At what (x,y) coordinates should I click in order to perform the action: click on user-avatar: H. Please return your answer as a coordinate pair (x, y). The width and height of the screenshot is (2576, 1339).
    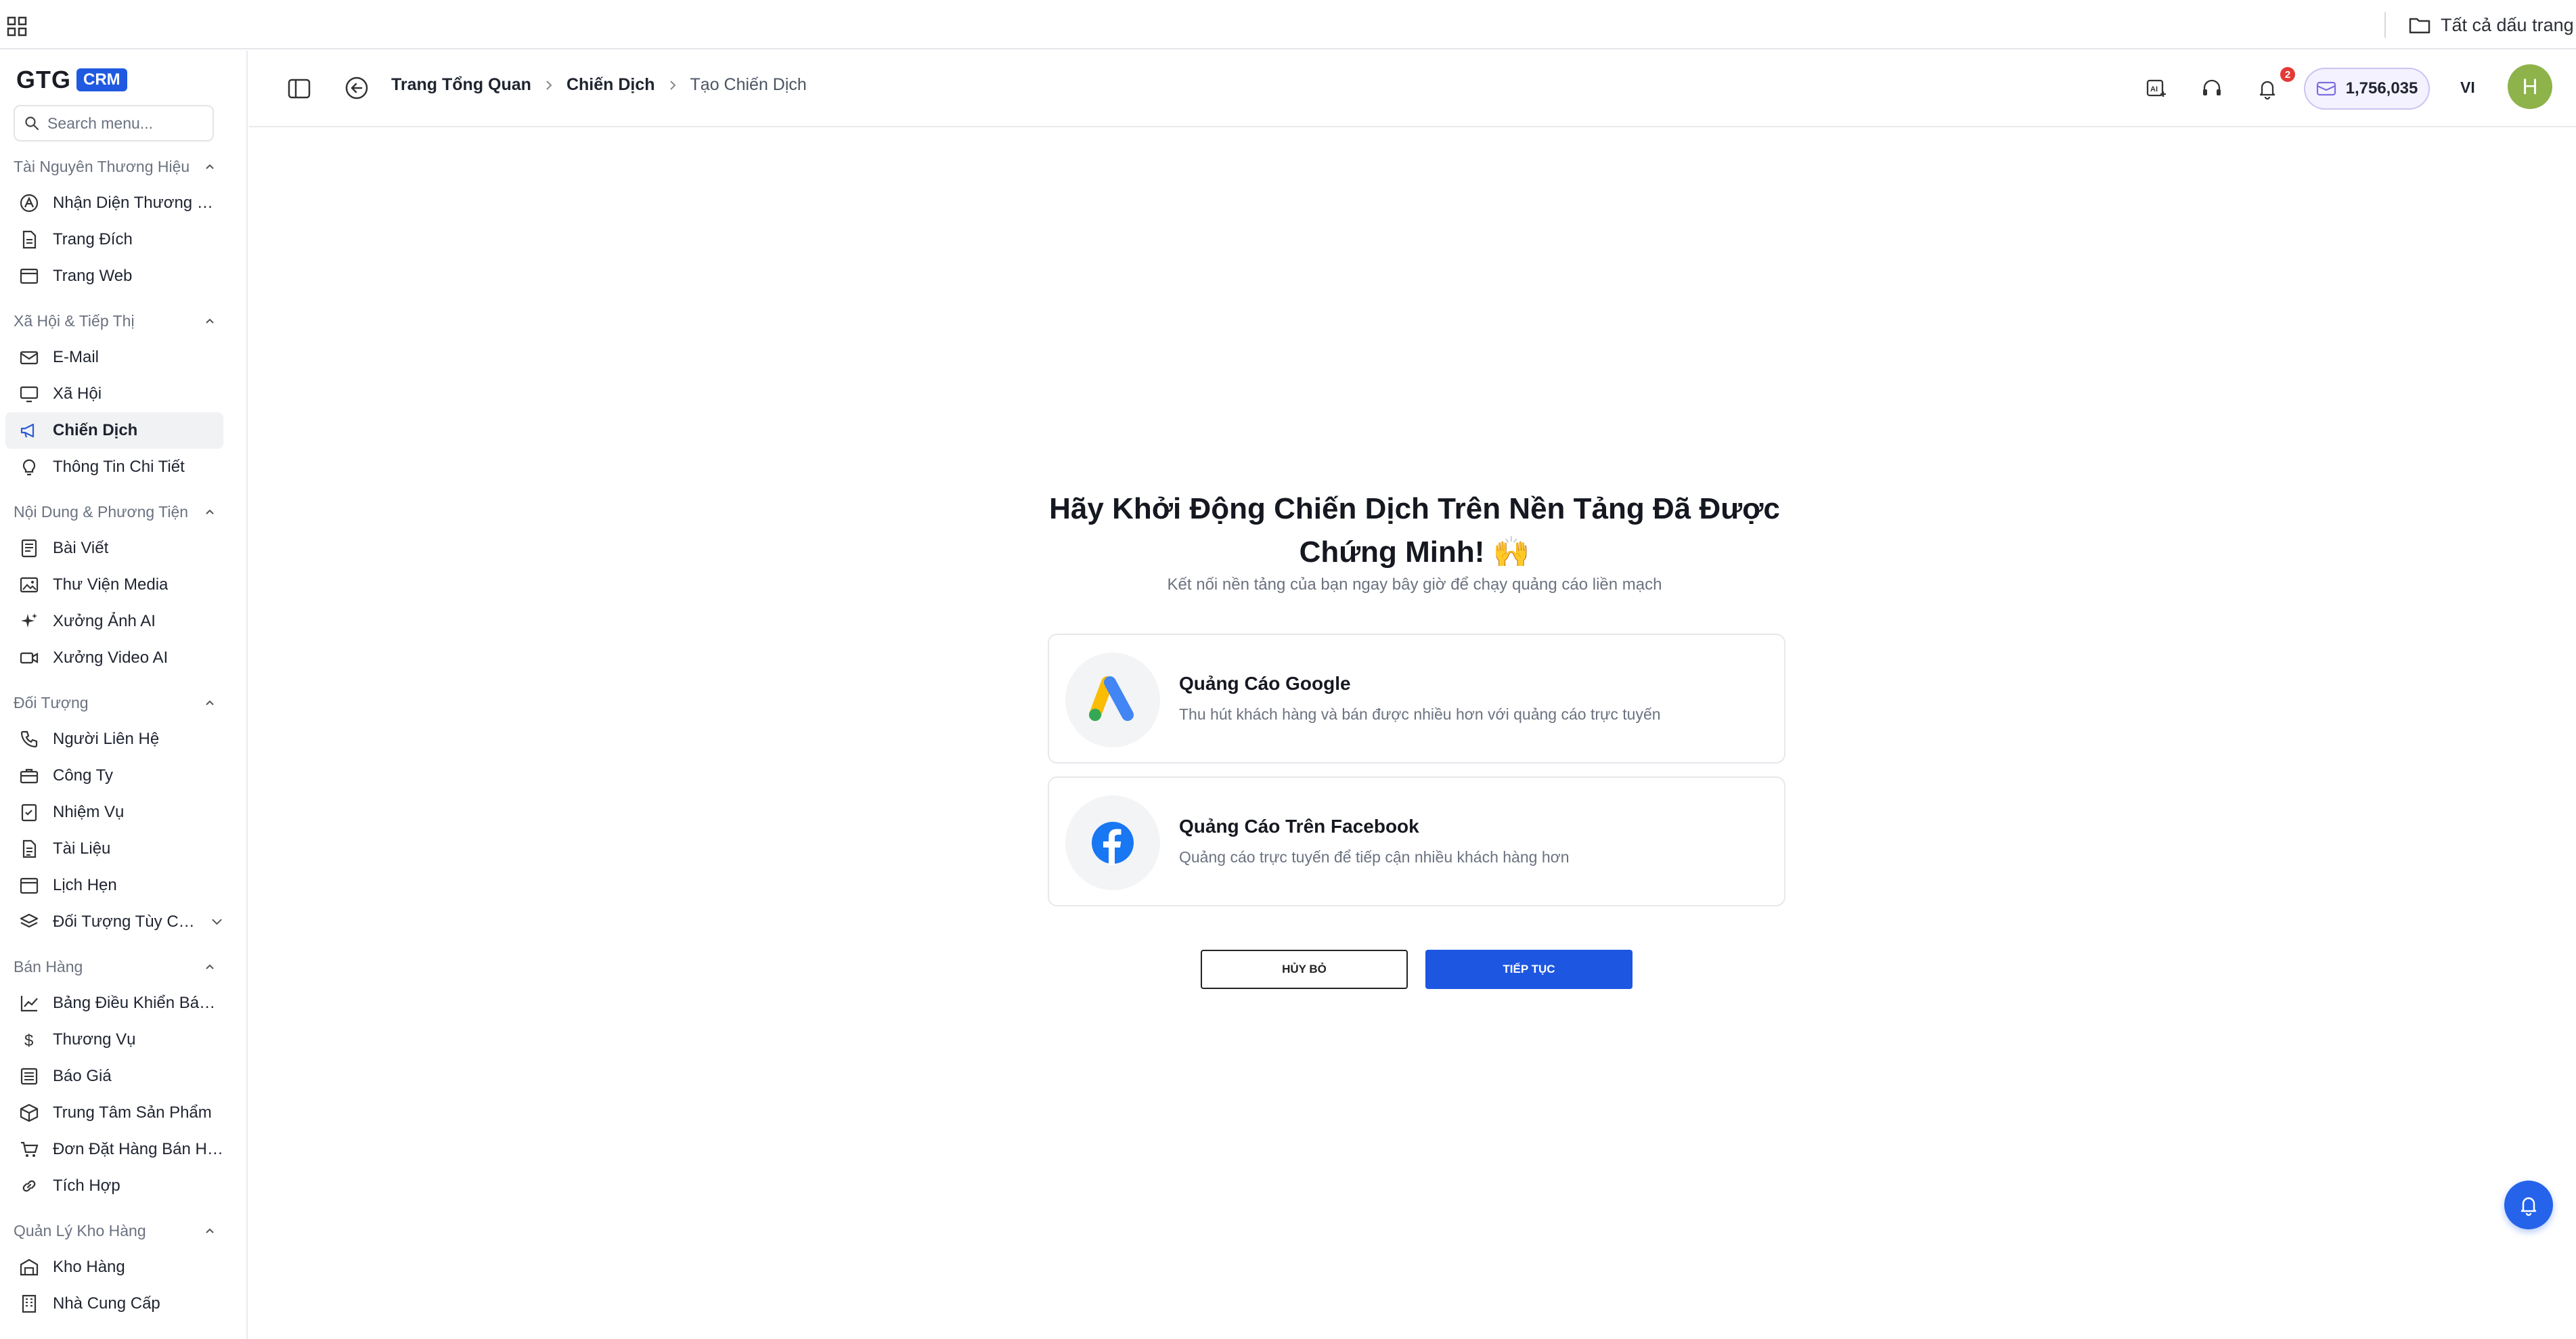
    Looking at the image, I should click on (2530, 86).